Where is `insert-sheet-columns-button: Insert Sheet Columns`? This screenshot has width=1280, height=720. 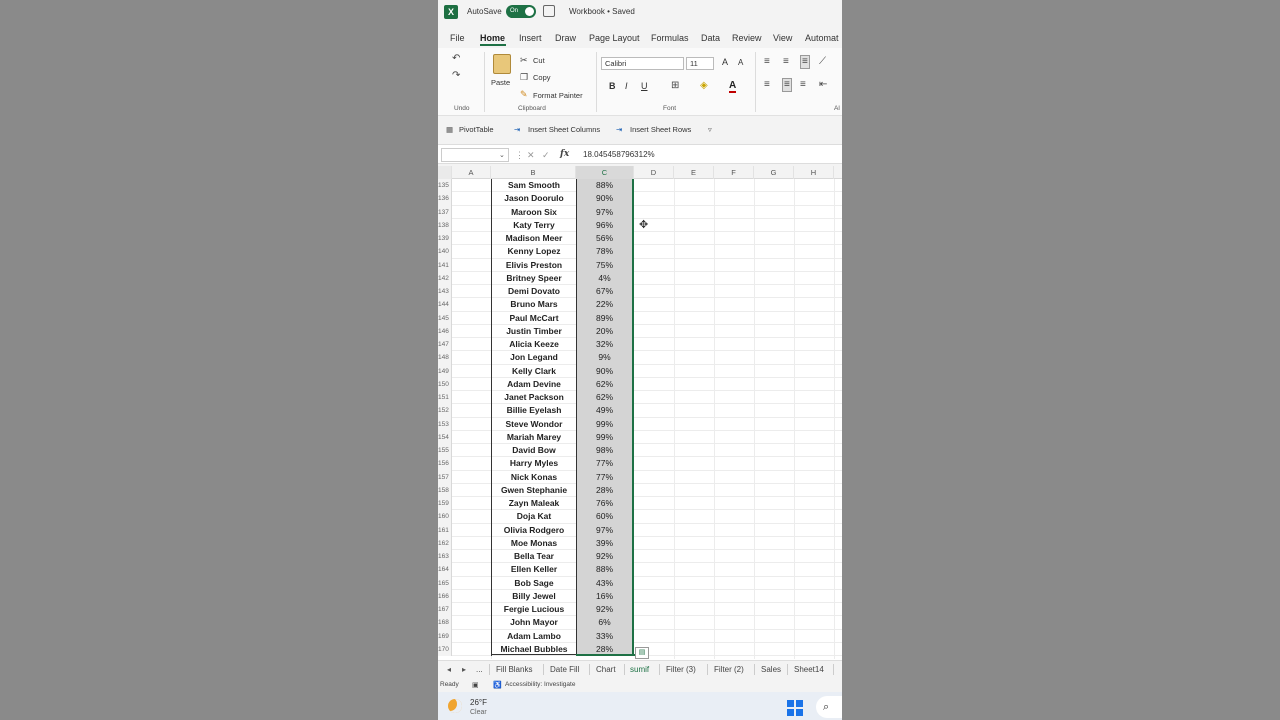 insert-sheet-columns-button: Insert Sheet Columns is located at coordinates (564, 129).